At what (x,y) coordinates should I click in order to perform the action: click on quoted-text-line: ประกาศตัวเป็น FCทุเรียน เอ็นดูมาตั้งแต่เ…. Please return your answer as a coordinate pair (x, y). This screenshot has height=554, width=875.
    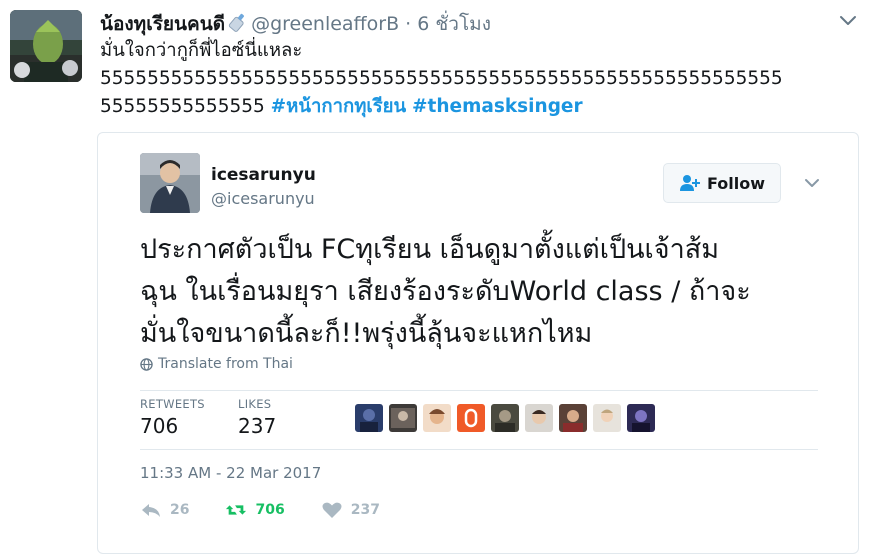
    Looking at the image, I should click on (430, 249).